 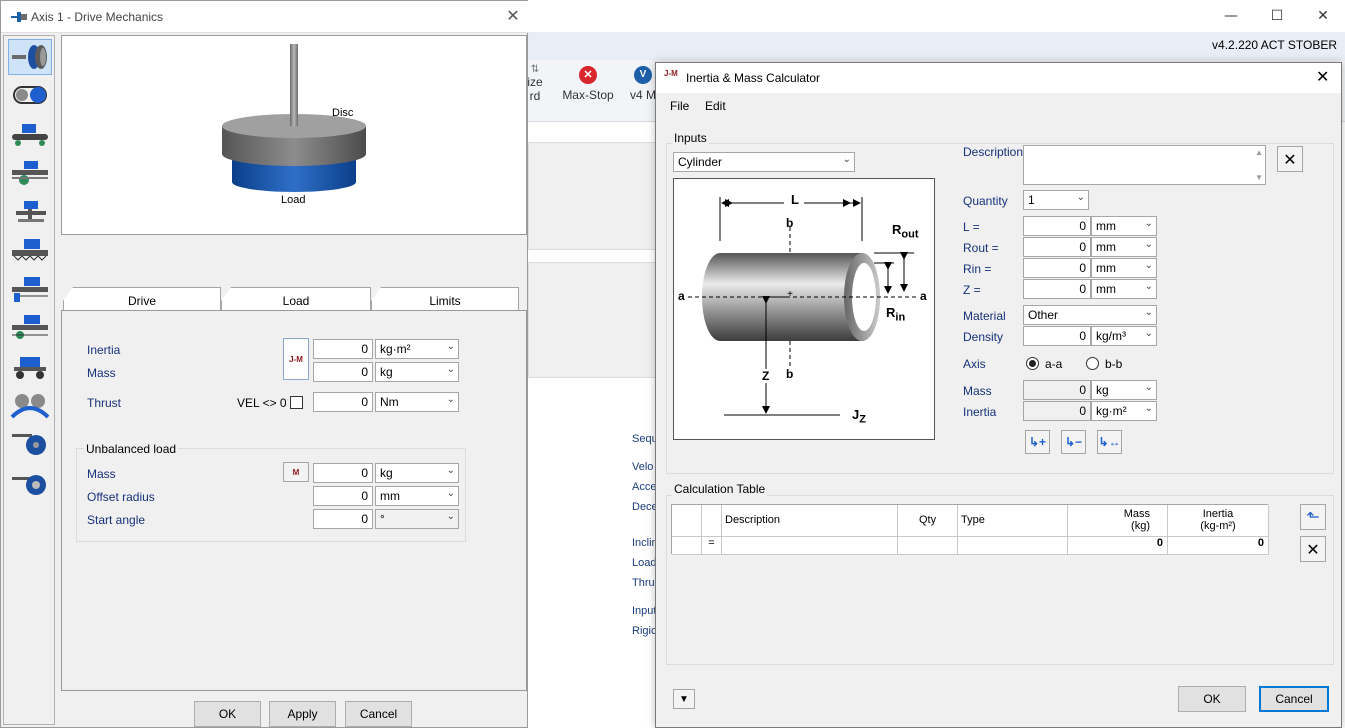 What do you see at coordinates (998, 106) in the screenshot?
I see `menu-bar` at bounding box center [998, 106].